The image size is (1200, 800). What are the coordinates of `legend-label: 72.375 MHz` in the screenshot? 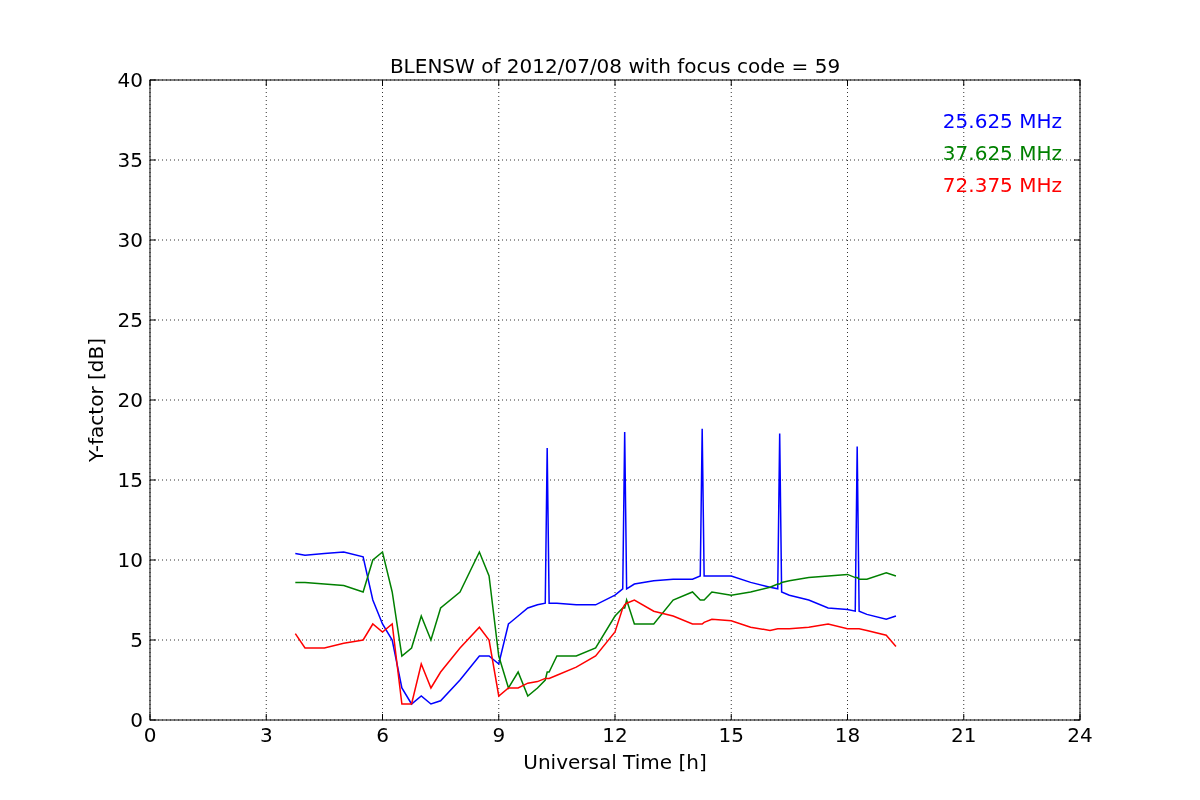 It's located at (1002, 185).